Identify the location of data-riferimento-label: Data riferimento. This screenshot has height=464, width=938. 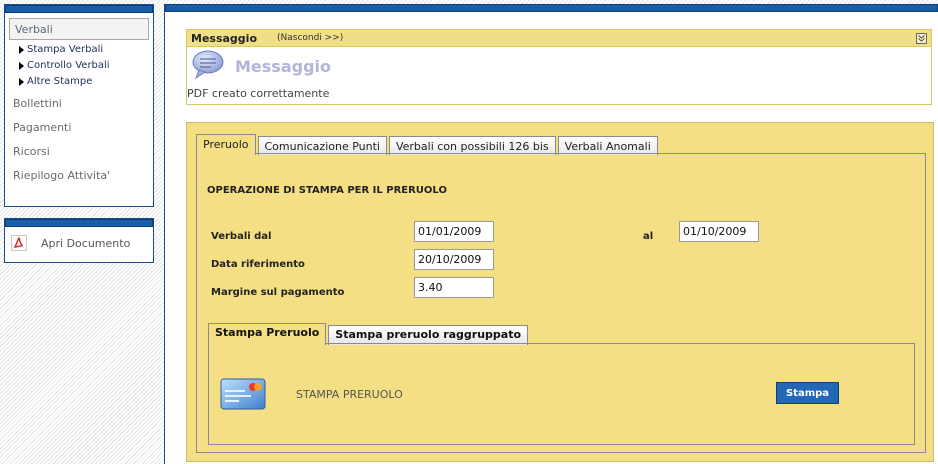
(258, 264).